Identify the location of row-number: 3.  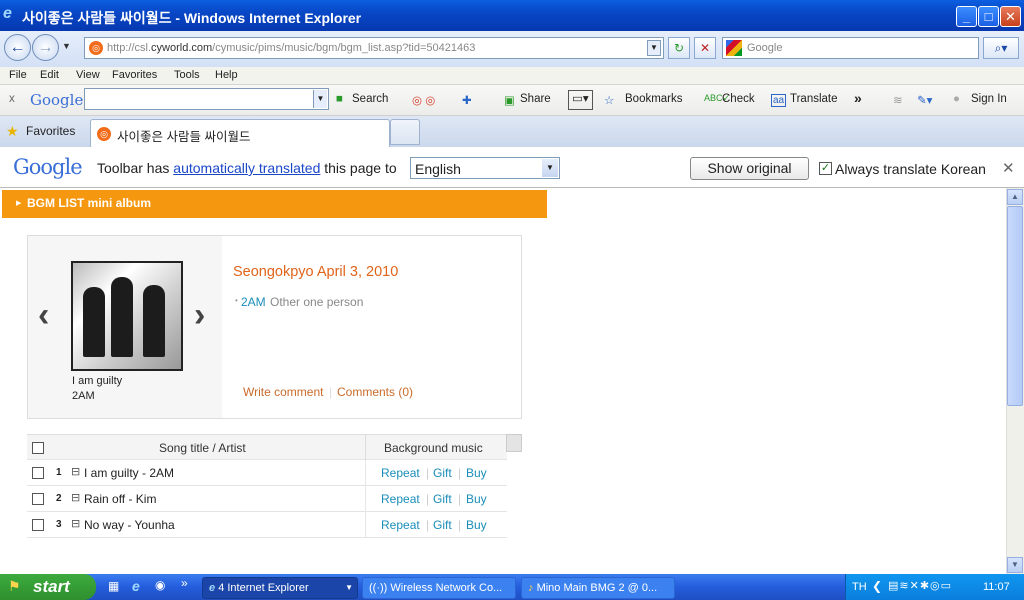
(59, 524).